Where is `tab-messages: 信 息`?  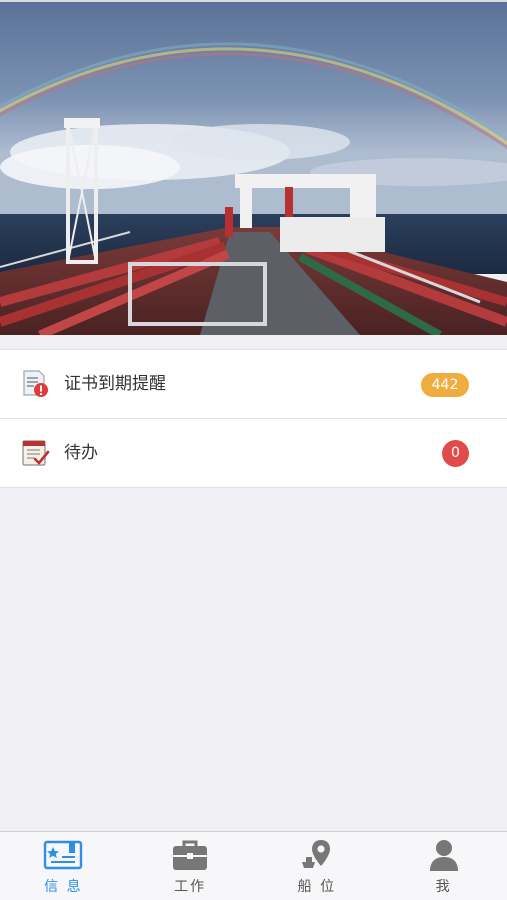
tab-messages: 信 息 is located at coordinates (63, 866).